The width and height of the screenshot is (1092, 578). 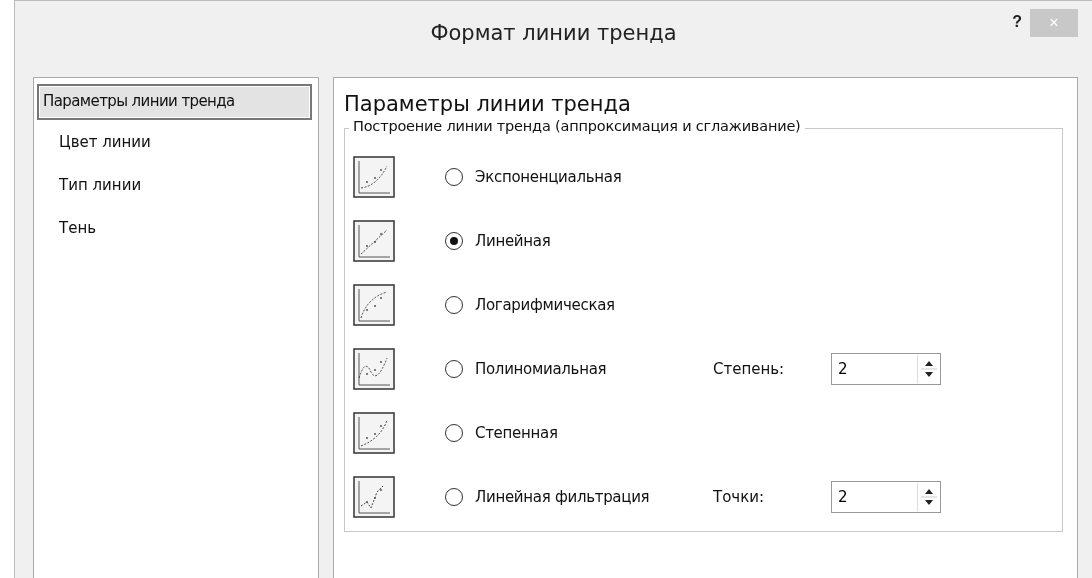 I want to click on sidebar-item: Параметры линии тренда, so click(x=174, y=102).